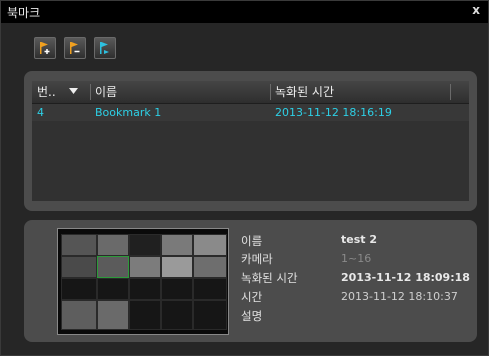 The width and height of the screenshot is (489, 356). What do you see at coordinates (73, 91) in the screenshot?
I see `sort-down-icon` at bounding box center [73, 91].